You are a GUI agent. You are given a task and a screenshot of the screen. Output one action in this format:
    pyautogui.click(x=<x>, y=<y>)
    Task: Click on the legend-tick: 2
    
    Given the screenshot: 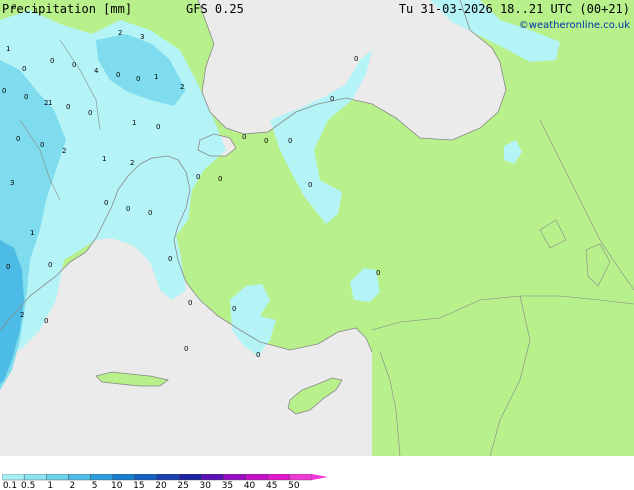 What is the action you would take?
    pyautogui.click(x=72, y=485)
    